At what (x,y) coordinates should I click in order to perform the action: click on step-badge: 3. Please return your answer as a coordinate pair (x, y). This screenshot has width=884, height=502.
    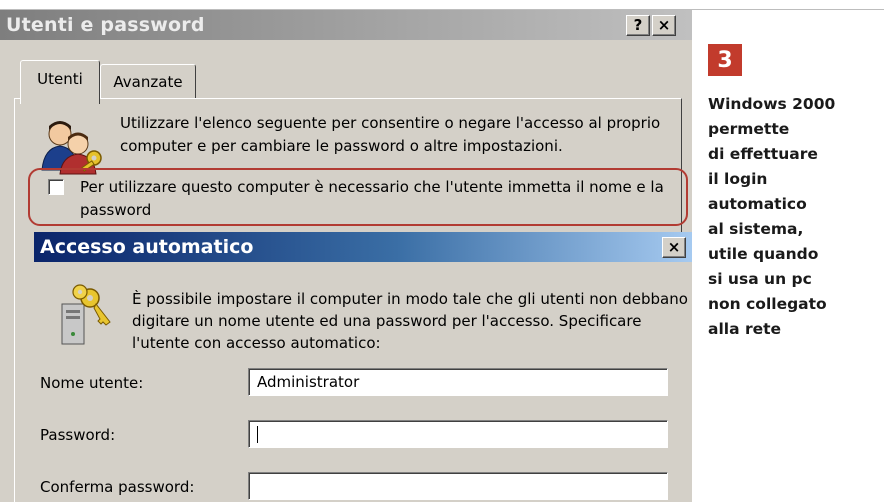
    Looking at the image, I should click on (725, 60).